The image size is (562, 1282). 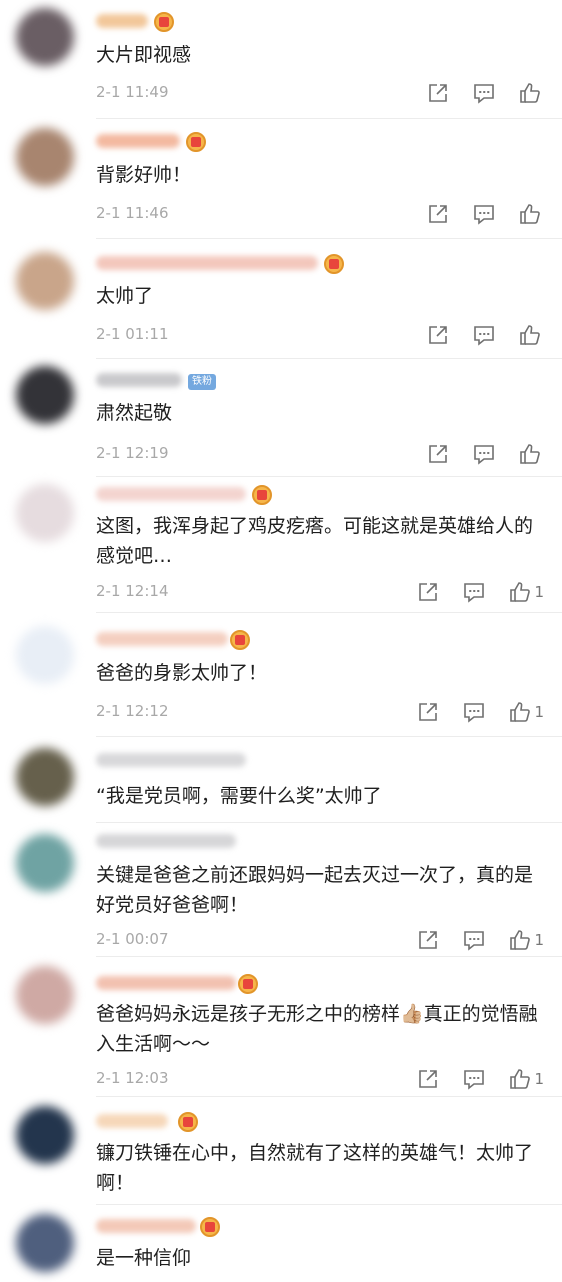 I want to click on comment-text: 关键是爸爸之前还跟妈妈一起去灭过一次了，真的是好党员好爸爸啊！, so click(x=315, y=890).